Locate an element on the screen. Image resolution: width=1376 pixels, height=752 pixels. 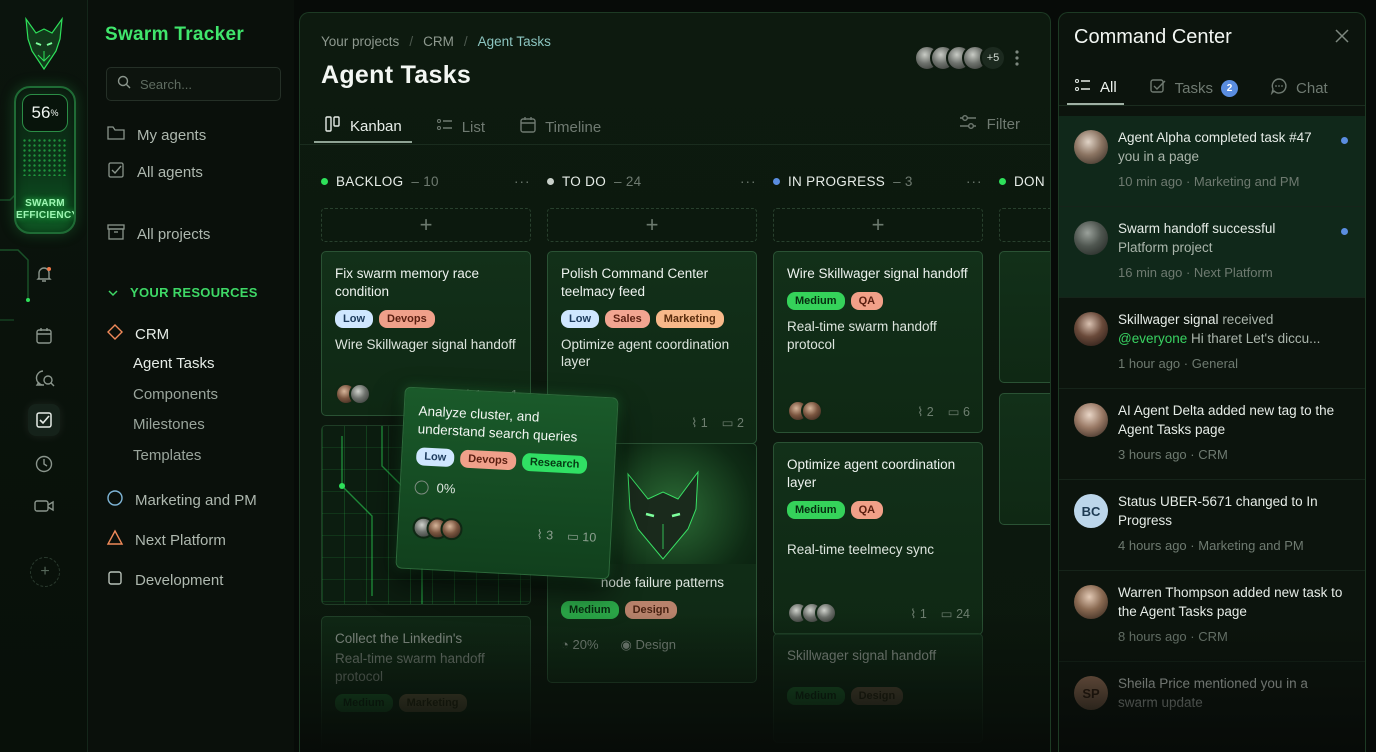
tab-kanban: Kanban is located at coordinates (363, 127).